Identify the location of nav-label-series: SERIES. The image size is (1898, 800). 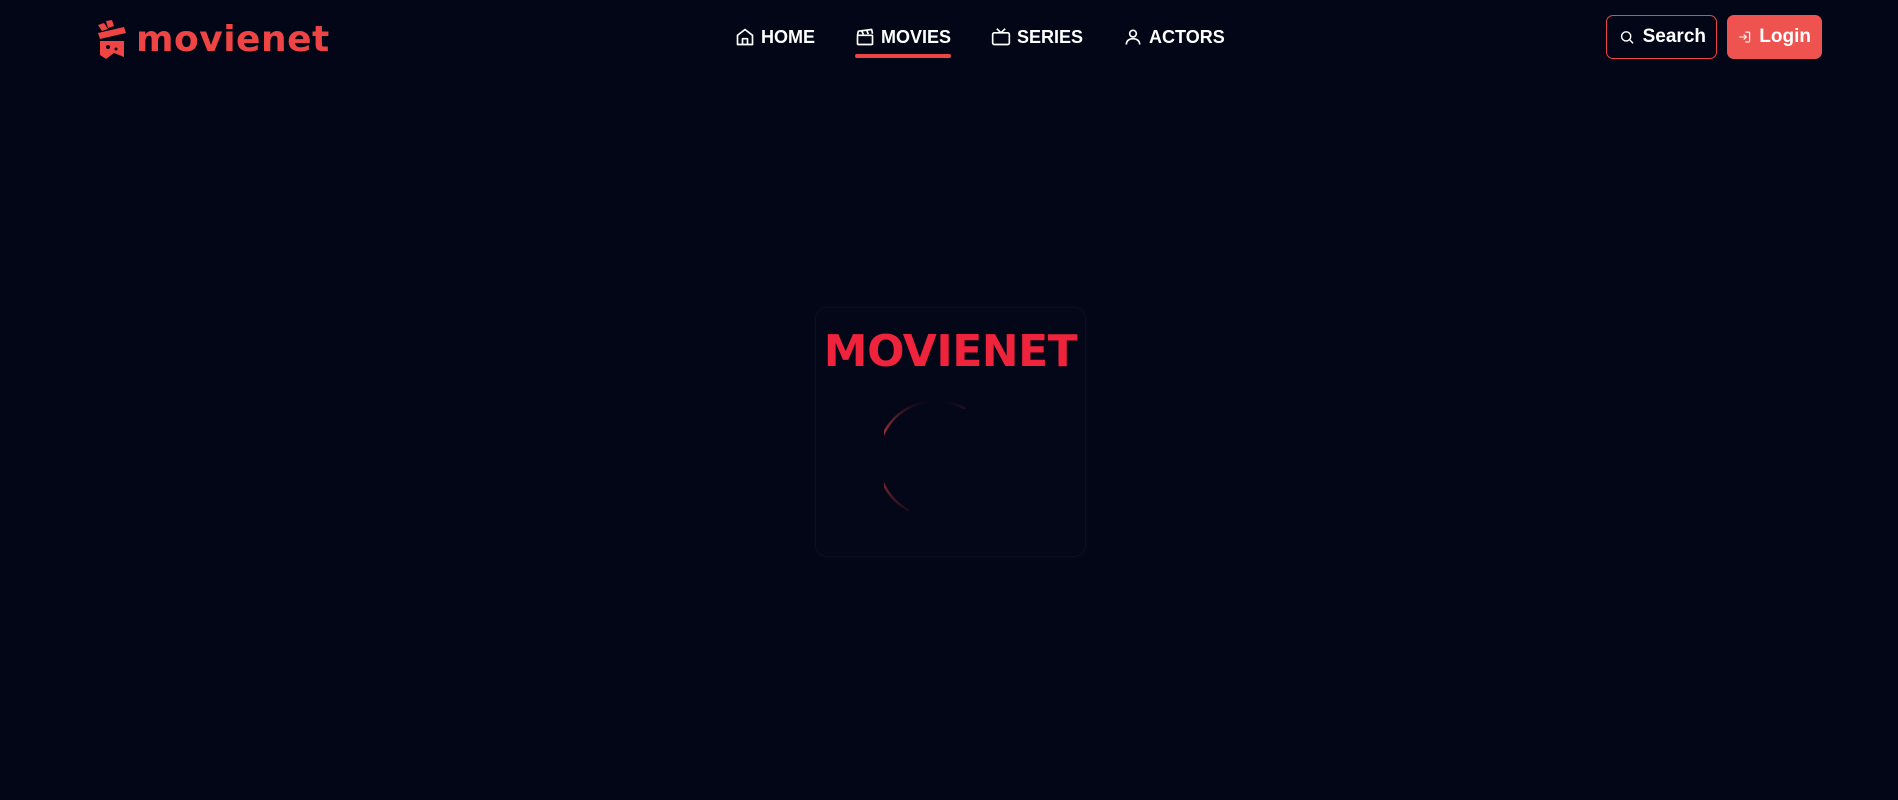
(1050, 36).